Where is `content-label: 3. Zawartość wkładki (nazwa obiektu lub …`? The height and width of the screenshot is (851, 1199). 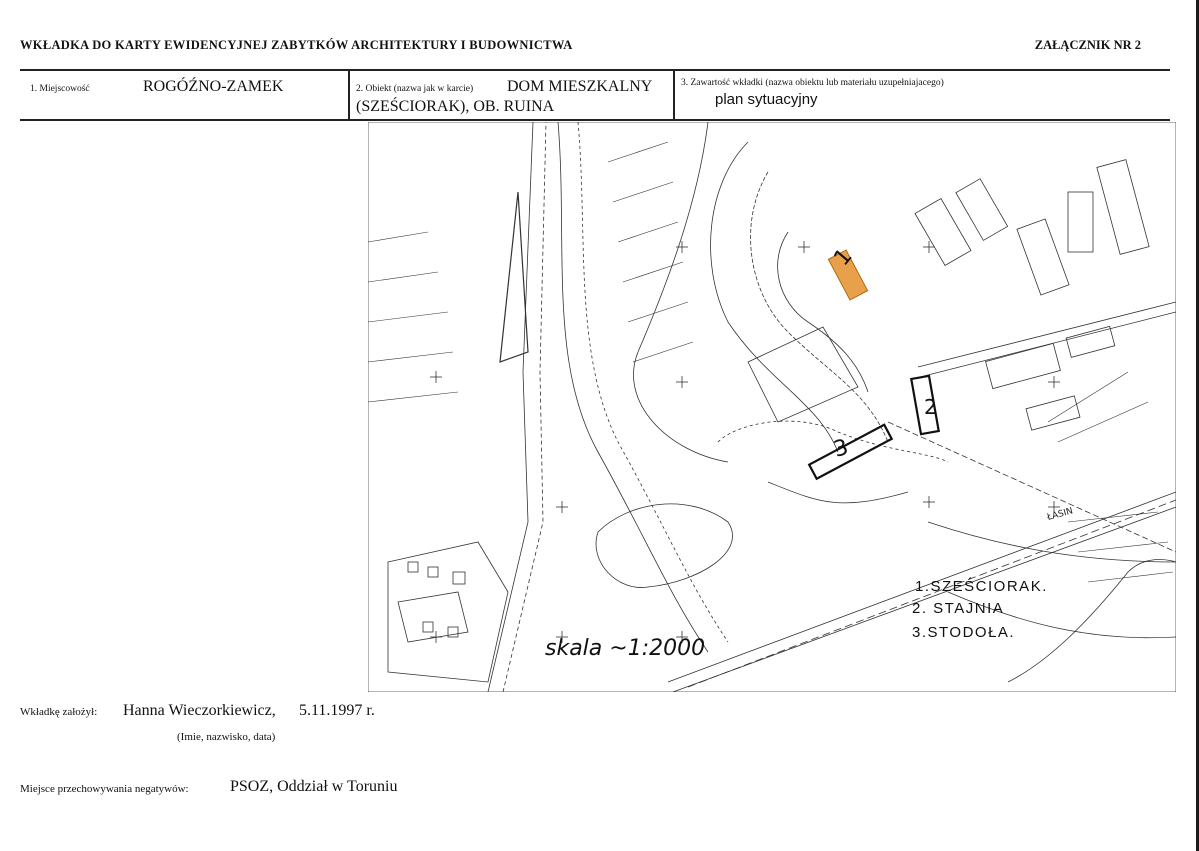
content-label: 3. Zawartość wkładki (nazwa obiektu lub … is located at coordinates (812, 83).